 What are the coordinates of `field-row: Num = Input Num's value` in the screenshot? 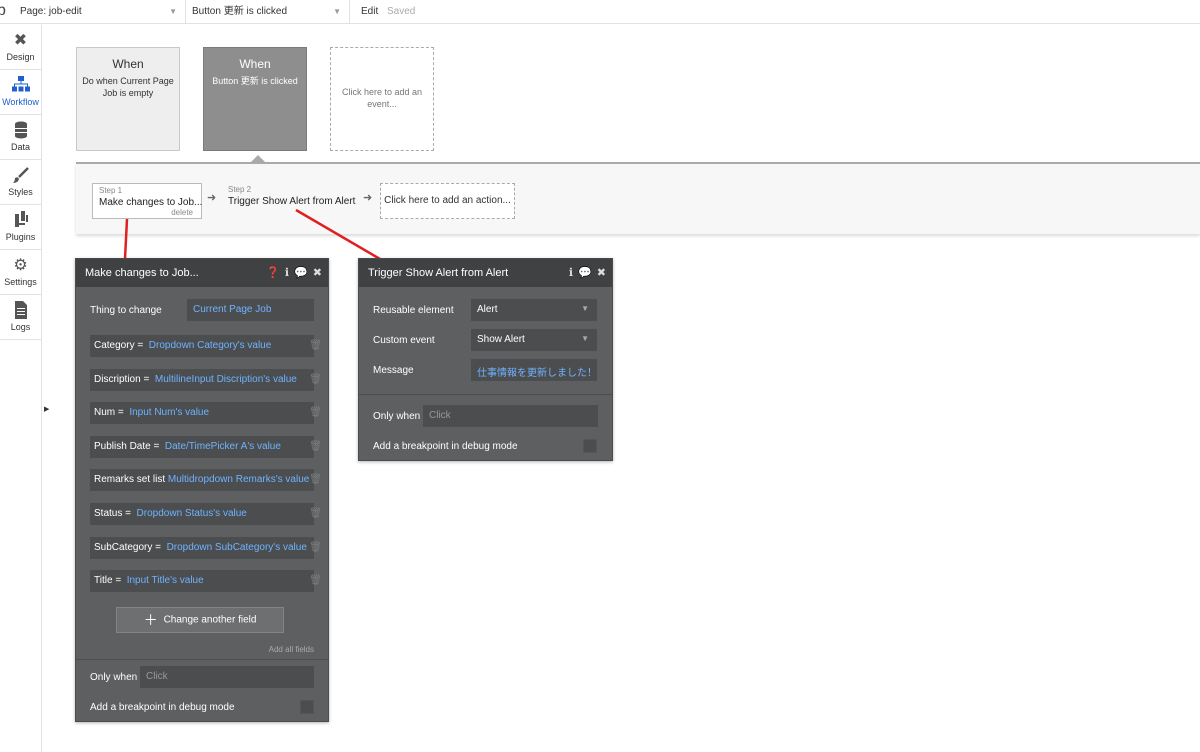 It's located at (202, 413).